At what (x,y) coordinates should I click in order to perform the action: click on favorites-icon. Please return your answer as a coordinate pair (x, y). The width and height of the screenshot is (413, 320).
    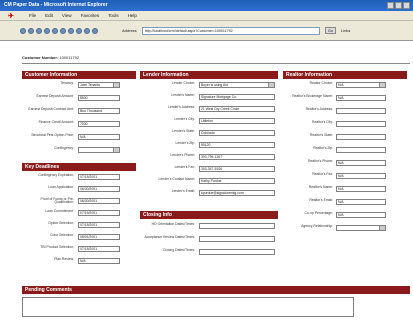
    Looking at the image, I should click on (71, 30).